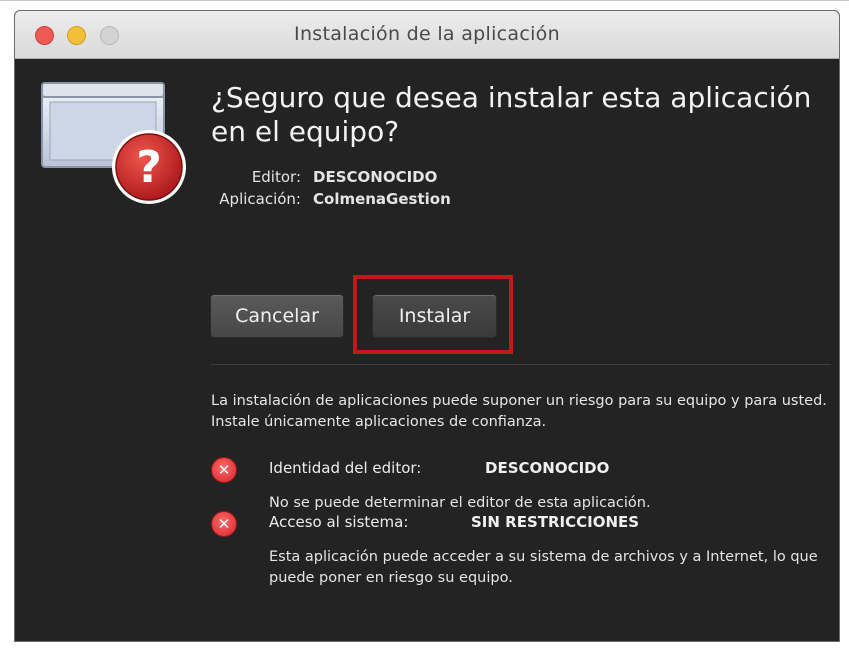  Describe the element at coordinates (113, 143) in the screenshot. I see `window-question-icon: ?` at that location.